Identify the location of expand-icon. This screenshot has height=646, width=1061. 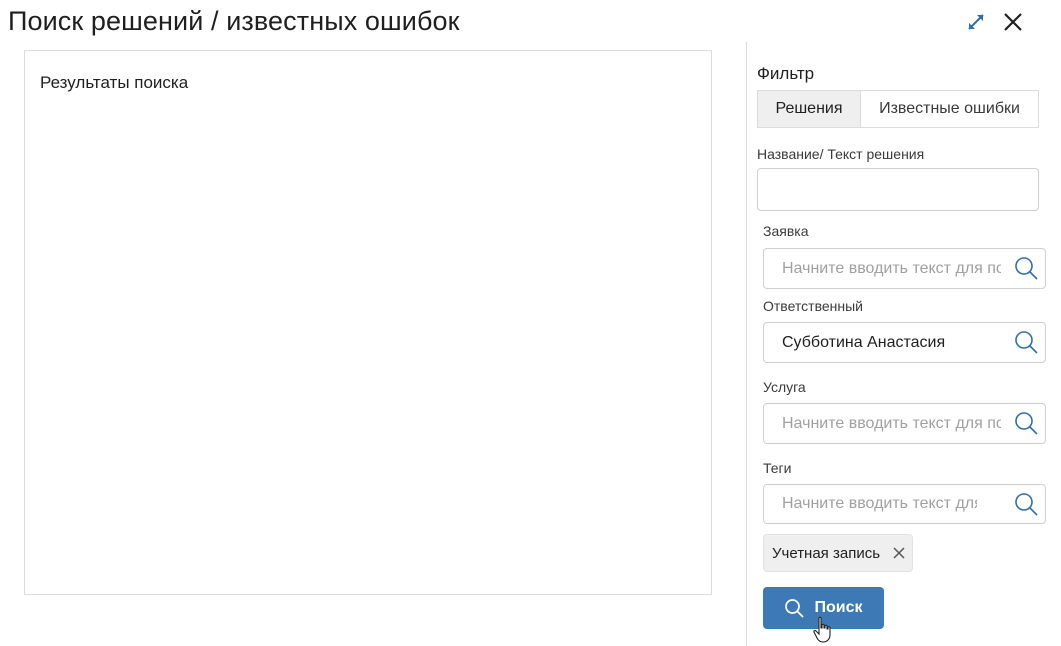
(976, 22).